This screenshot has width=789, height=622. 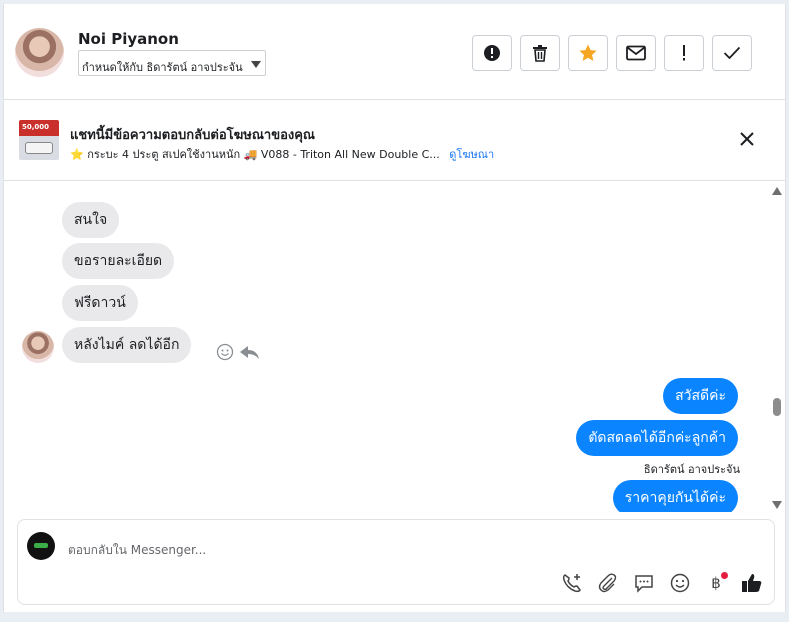 What do you see at coordinates (776, 348) in the screenshot?
I see `chat-scrollbar` at bounding box center [776, 348].